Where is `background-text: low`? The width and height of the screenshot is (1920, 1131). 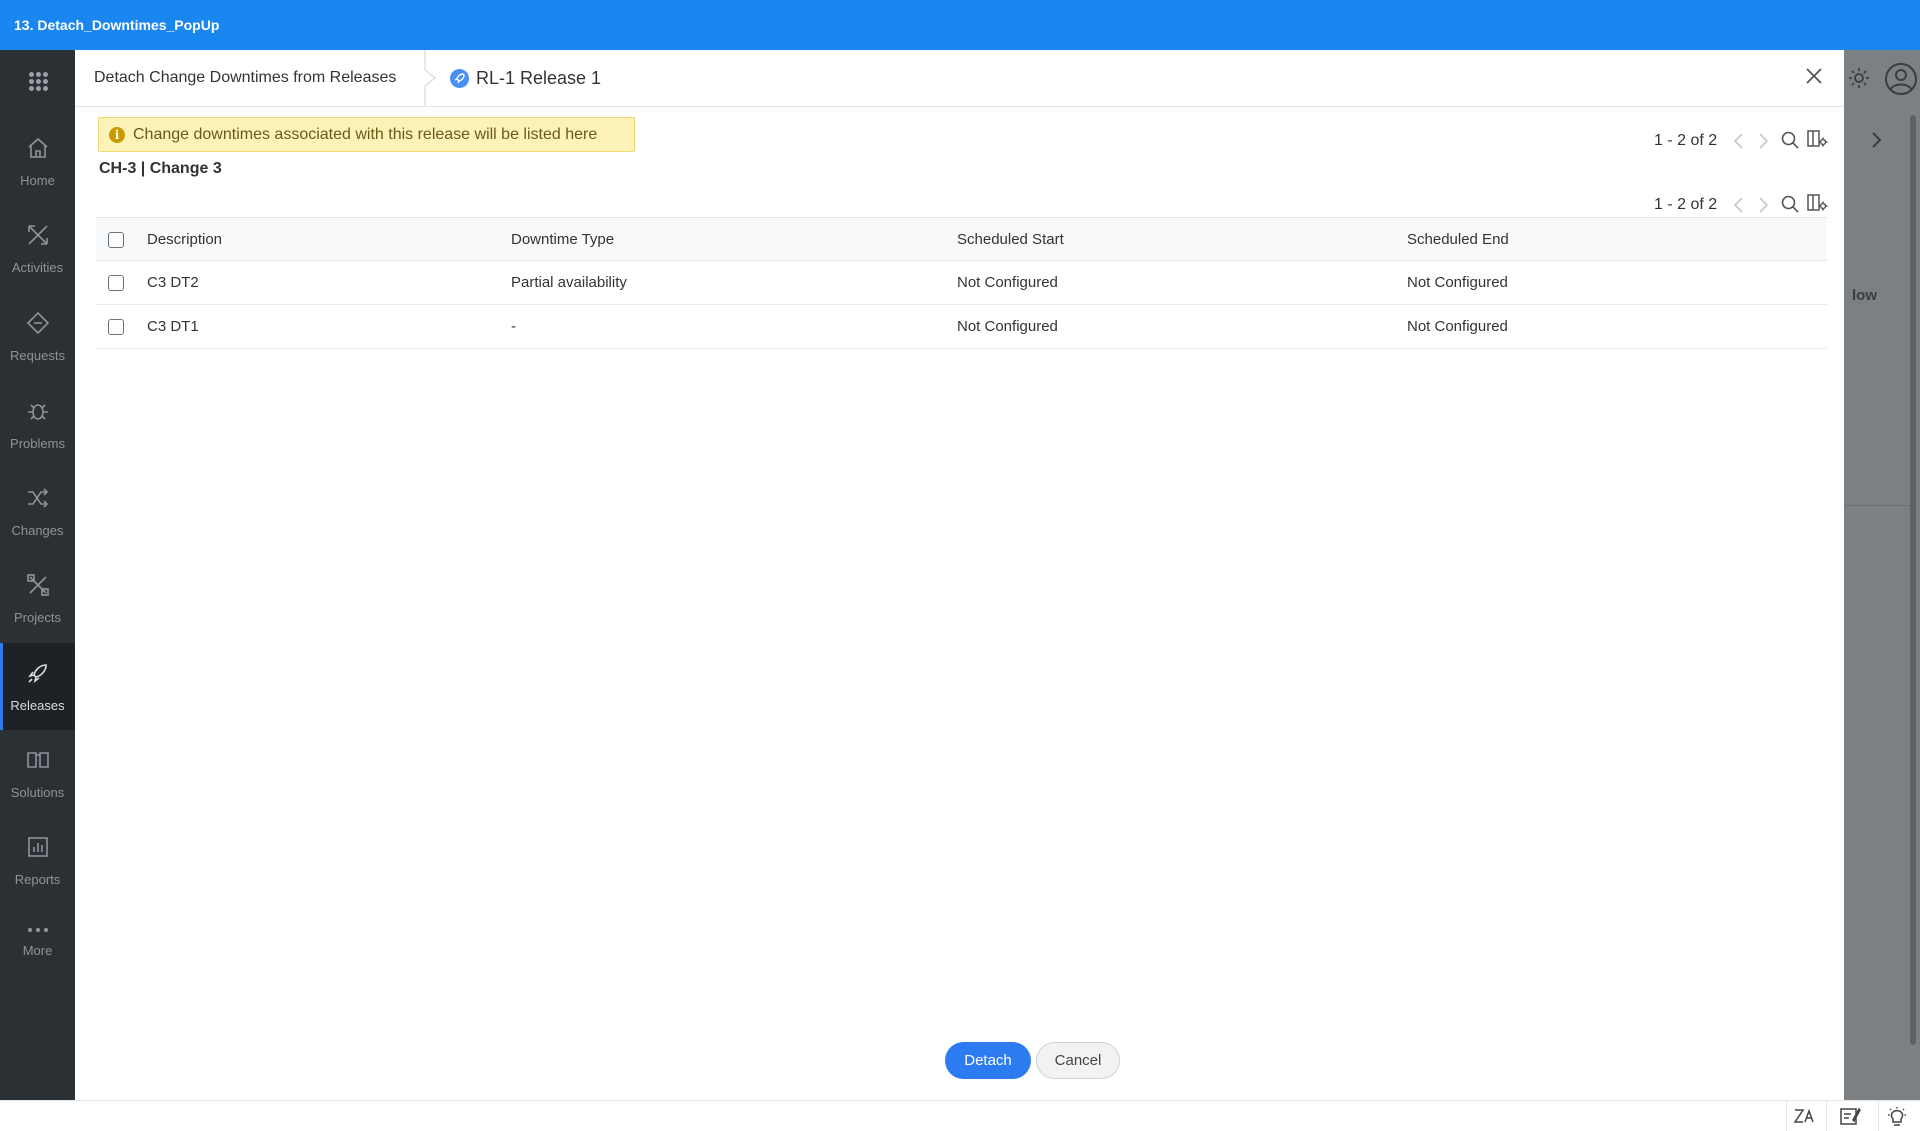 background-text: low is located at coordinates (1864, 295).